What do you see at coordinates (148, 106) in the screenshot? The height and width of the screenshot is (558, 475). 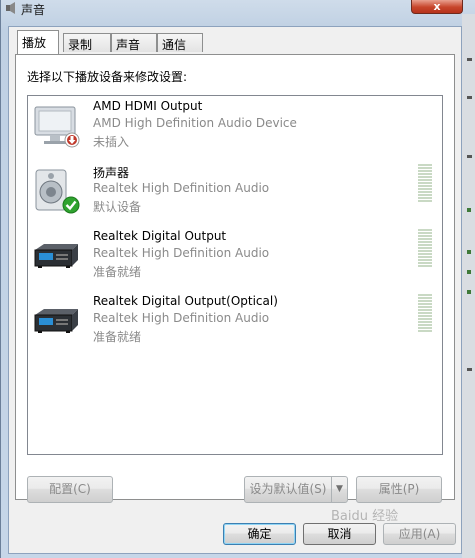 I see `device-name: AMD HDMI Output` at bounding box center [148, 106].